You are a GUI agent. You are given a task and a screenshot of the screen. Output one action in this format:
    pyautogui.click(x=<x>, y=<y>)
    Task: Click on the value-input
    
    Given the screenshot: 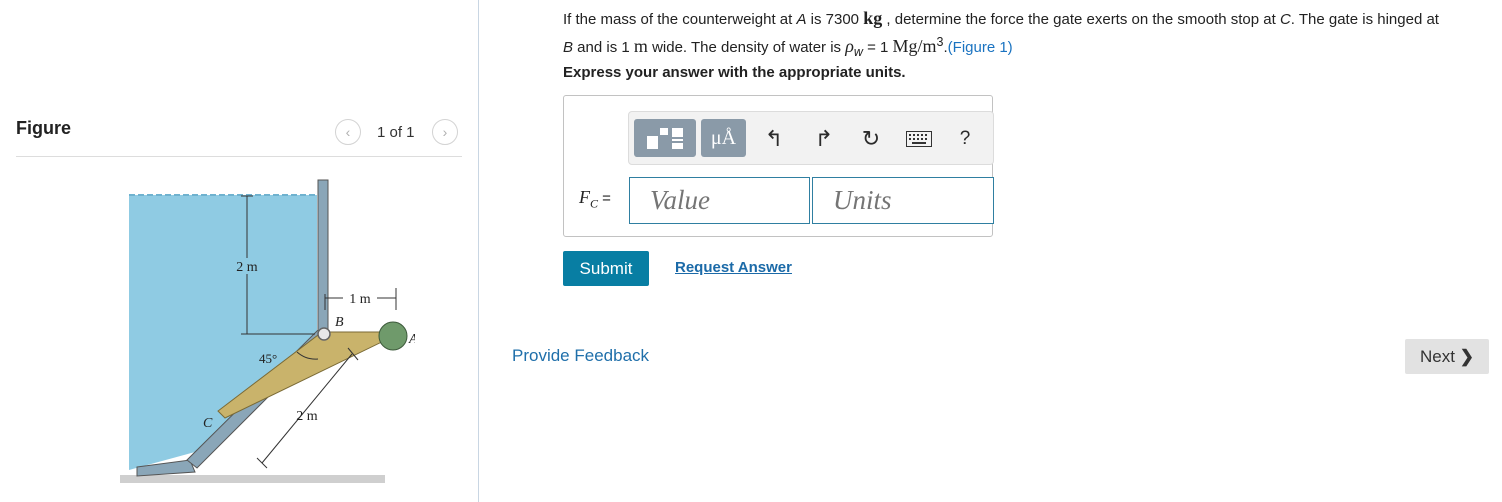 What is the action you would take?
    pyautogui.click(x=719, y=200)
    